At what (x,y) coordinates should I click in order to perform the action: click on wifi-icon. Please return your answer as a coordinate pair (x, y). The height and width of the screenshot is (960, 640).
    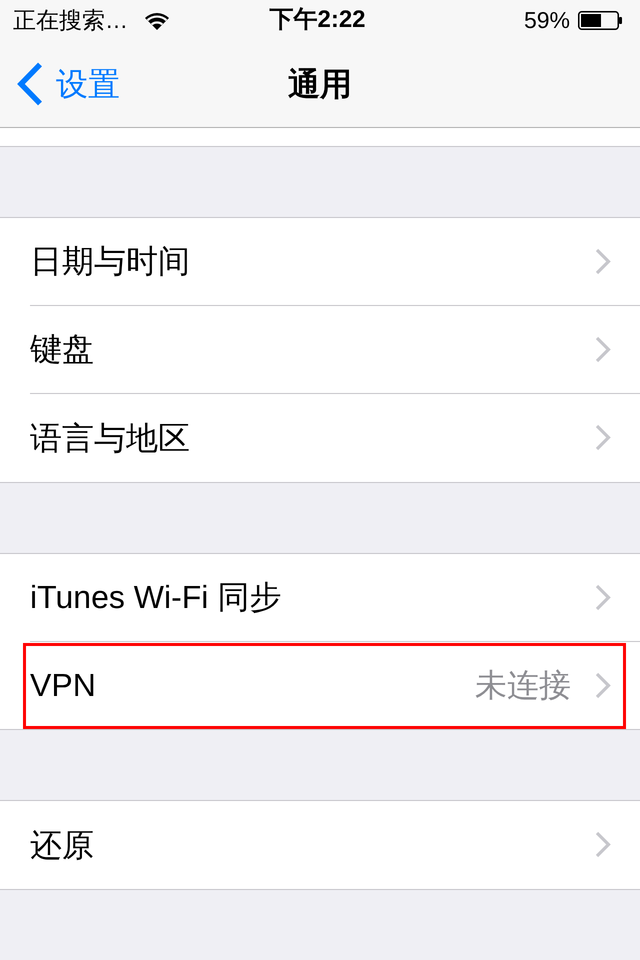
    Looking at the image, I should click on (157, 20).